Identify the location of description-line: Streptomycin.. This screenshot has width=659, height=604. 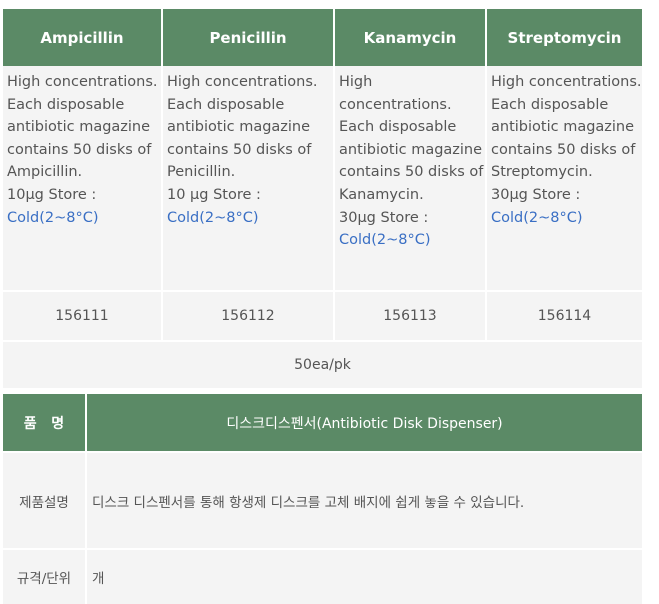
(542, 172).